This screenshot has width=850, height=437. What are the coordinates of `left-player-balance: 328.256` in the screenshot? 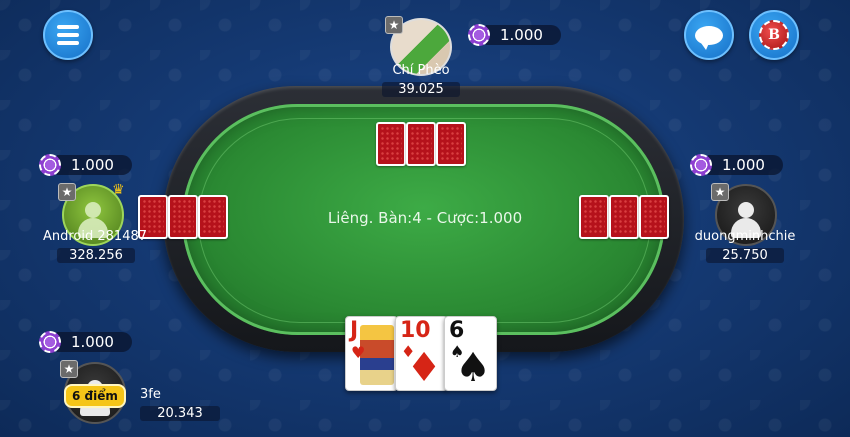 It's located at (96, 255).